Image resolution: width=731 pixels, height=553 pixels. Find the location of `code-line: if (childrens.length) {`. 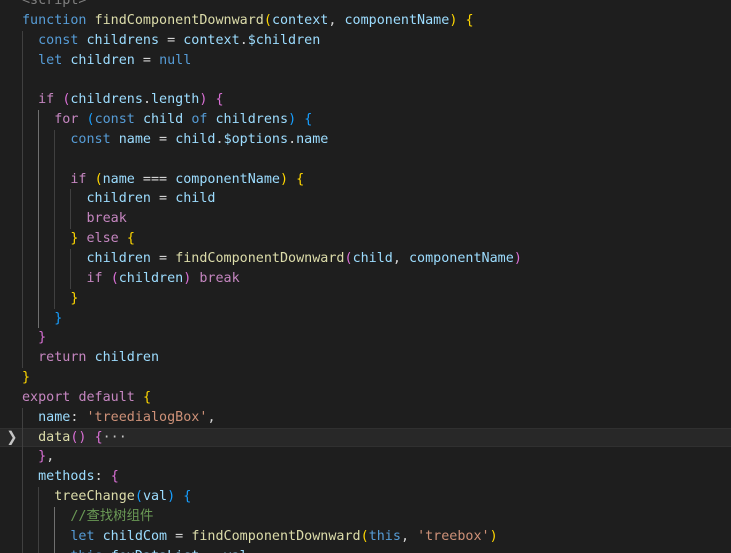

code-line: if (childrens.length) { is located at coordinates (365, 100).